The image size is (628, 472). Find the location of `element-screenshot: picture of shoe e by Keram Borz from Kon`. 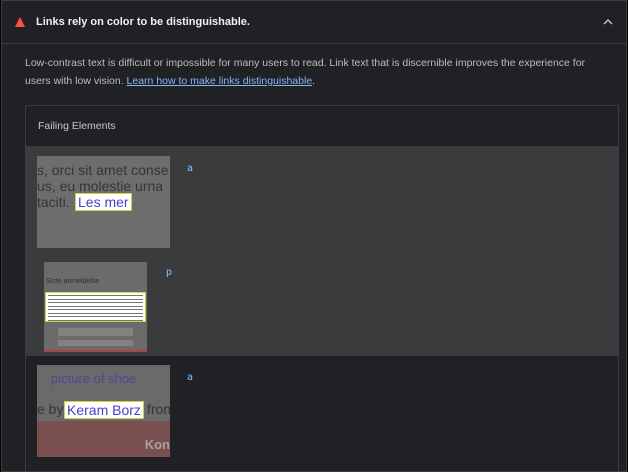

element-screenshot: picture of shoe e by Keram Borz from Kon is located at coordinates (103, 411).